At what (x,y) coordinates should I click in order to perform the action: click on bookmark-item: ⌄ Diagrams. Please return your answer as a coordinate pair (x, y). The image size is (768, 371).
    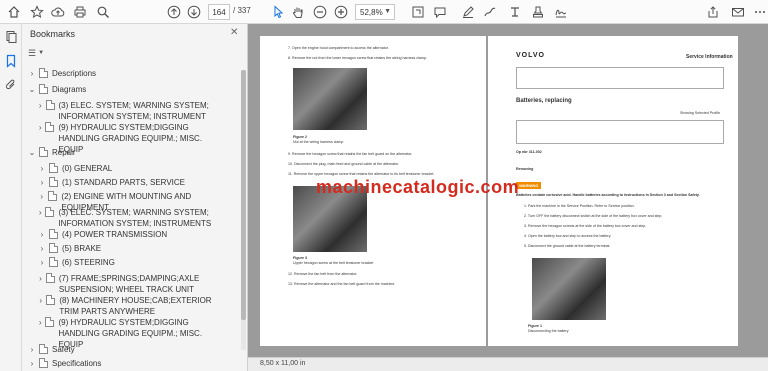
    Looking at the image, I should click on (128, 89).